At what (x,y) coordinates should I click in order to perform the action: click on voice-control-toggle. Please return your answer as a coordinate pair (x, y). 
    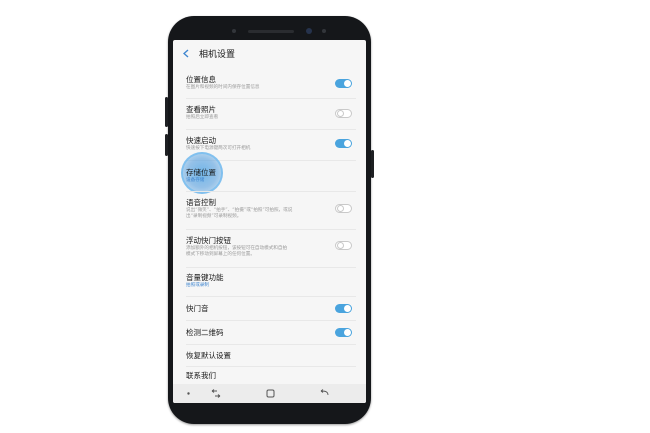
    Looking at the image, I should click on (343, 208).